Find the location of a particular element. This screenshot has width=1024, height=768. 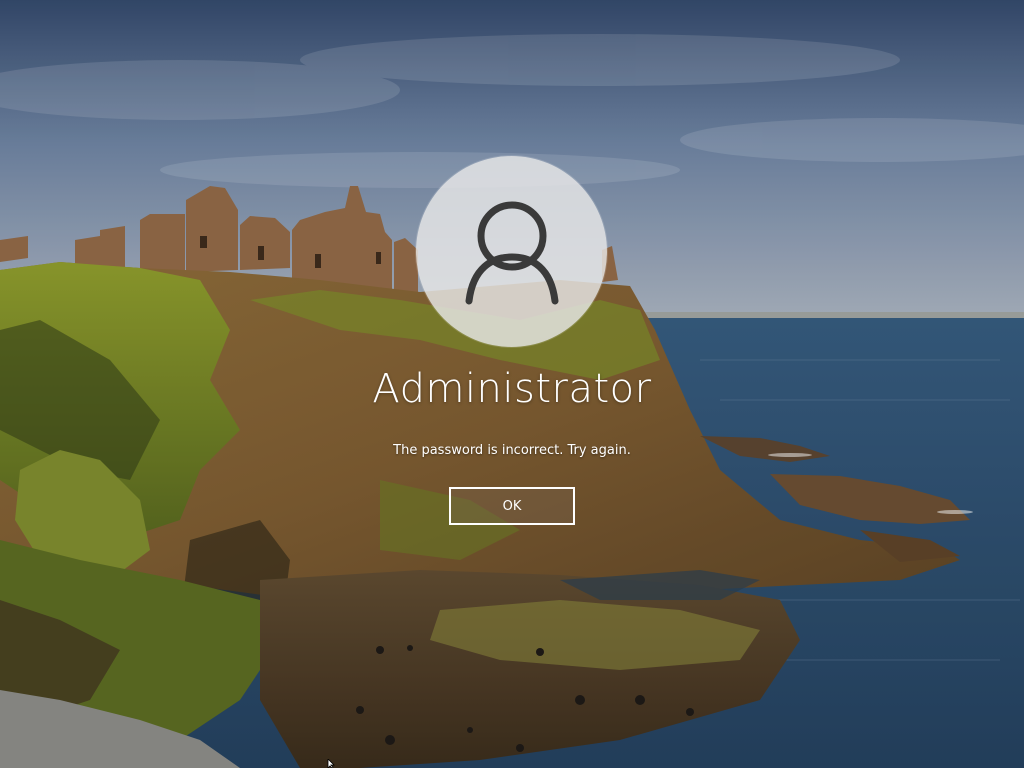

error-message: The password is incorrect. Try again. is located at coordinates (512, 450).